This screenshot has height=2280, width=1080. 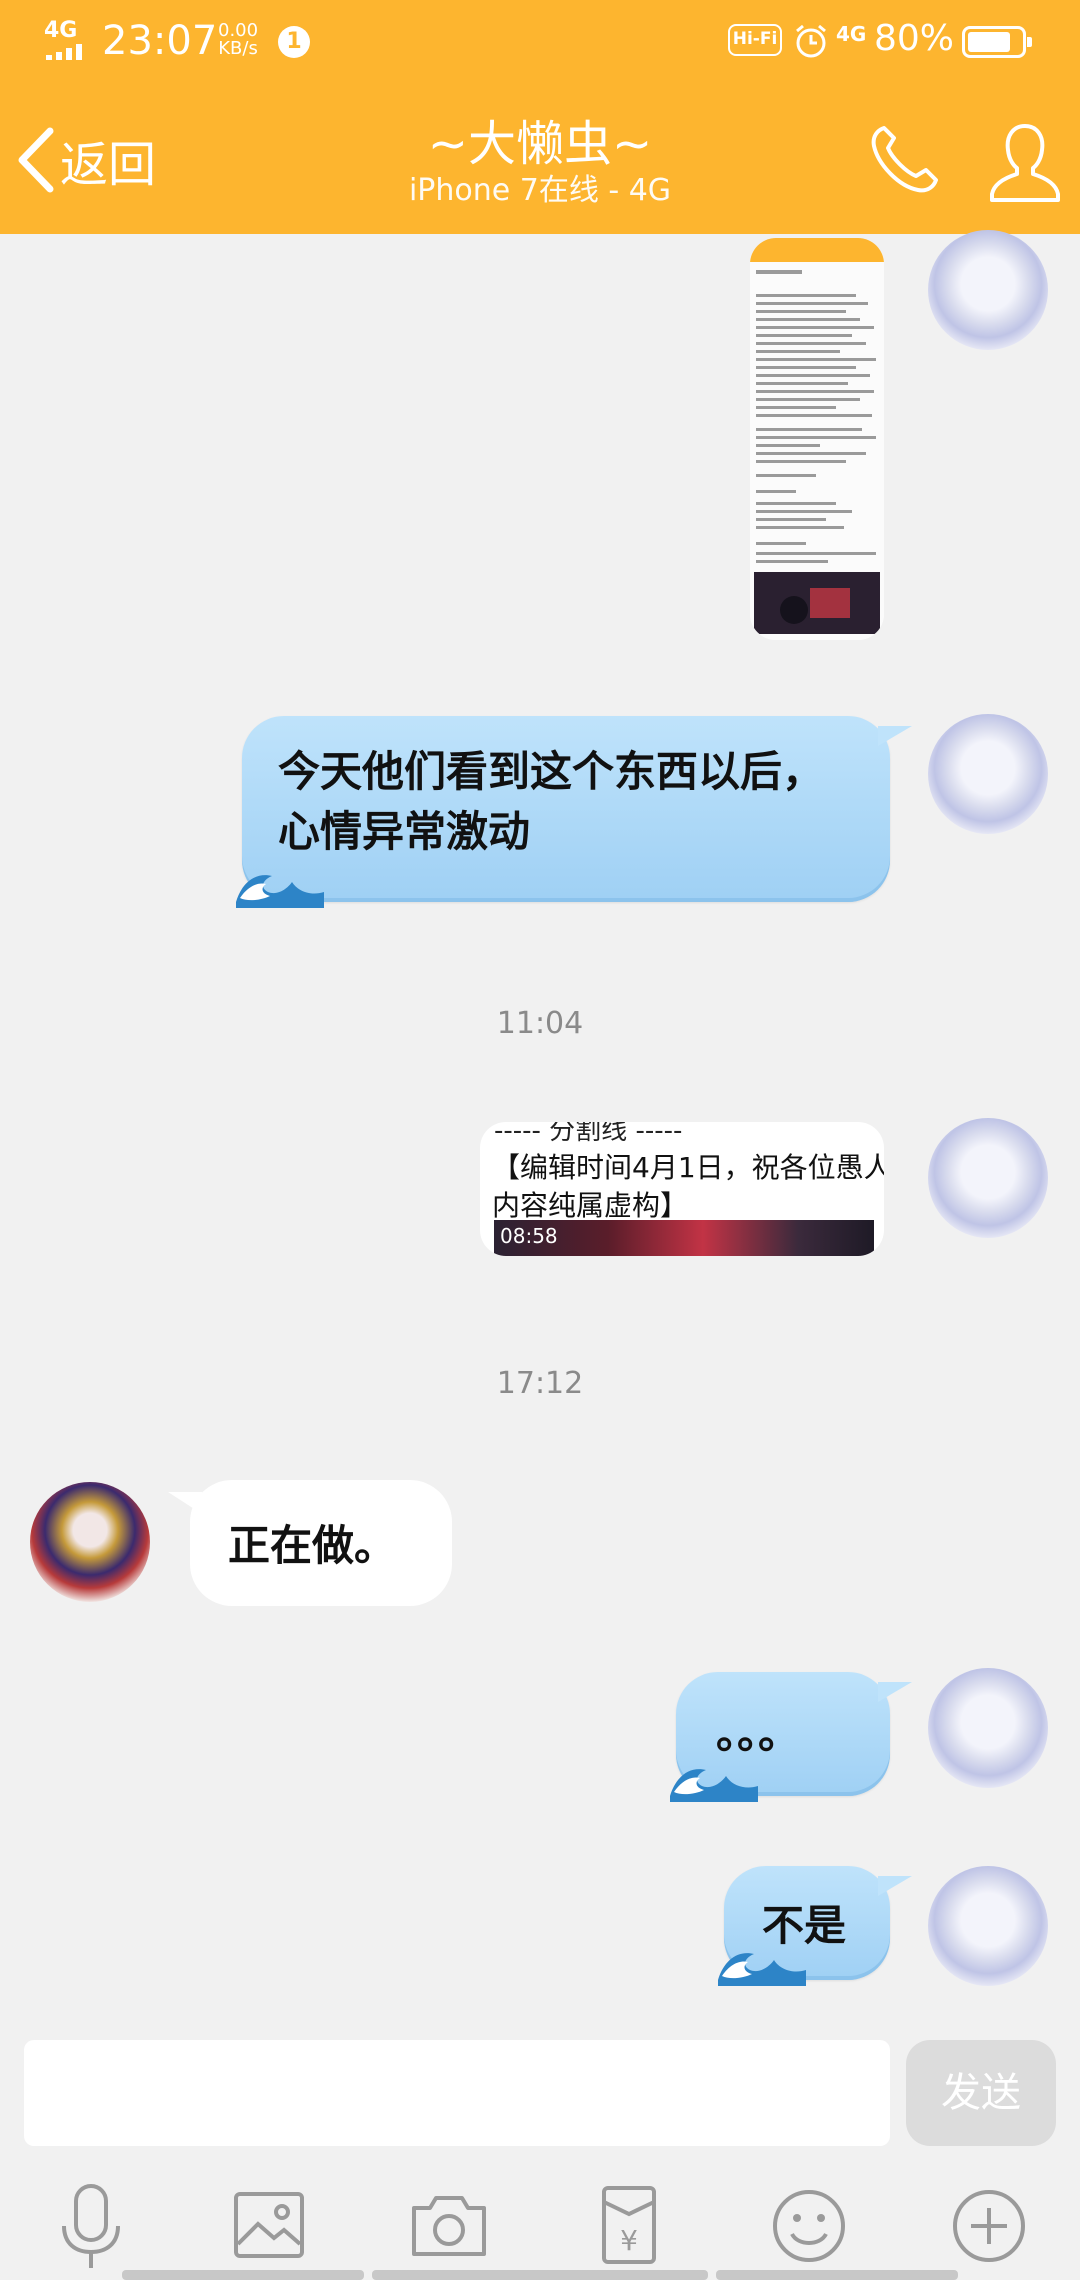 What do you see at coordinates (914, 38) in the screenshot?
I see `battery-percent: 80%` at bounding box center [914, 38].